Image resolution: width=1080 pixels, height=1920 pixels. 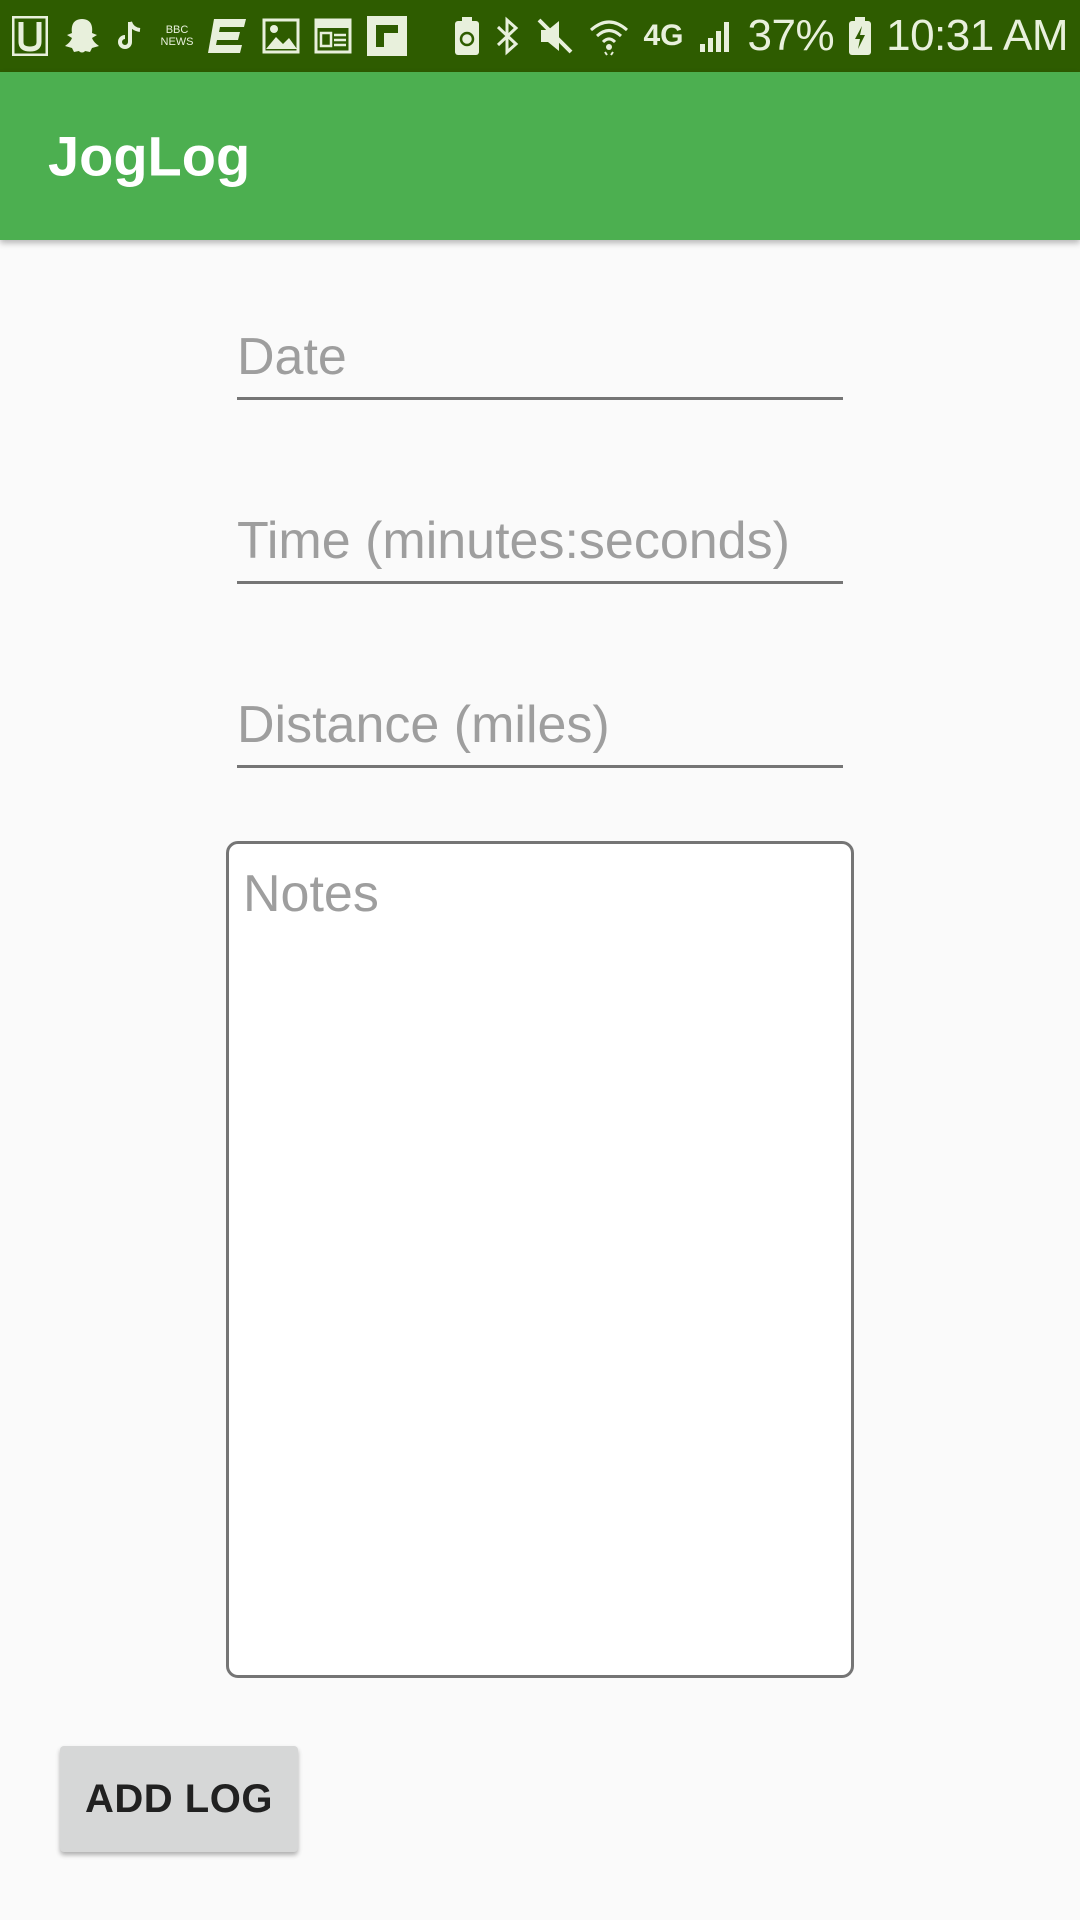 I want to click on distance-field, so click(x=540, y=723).